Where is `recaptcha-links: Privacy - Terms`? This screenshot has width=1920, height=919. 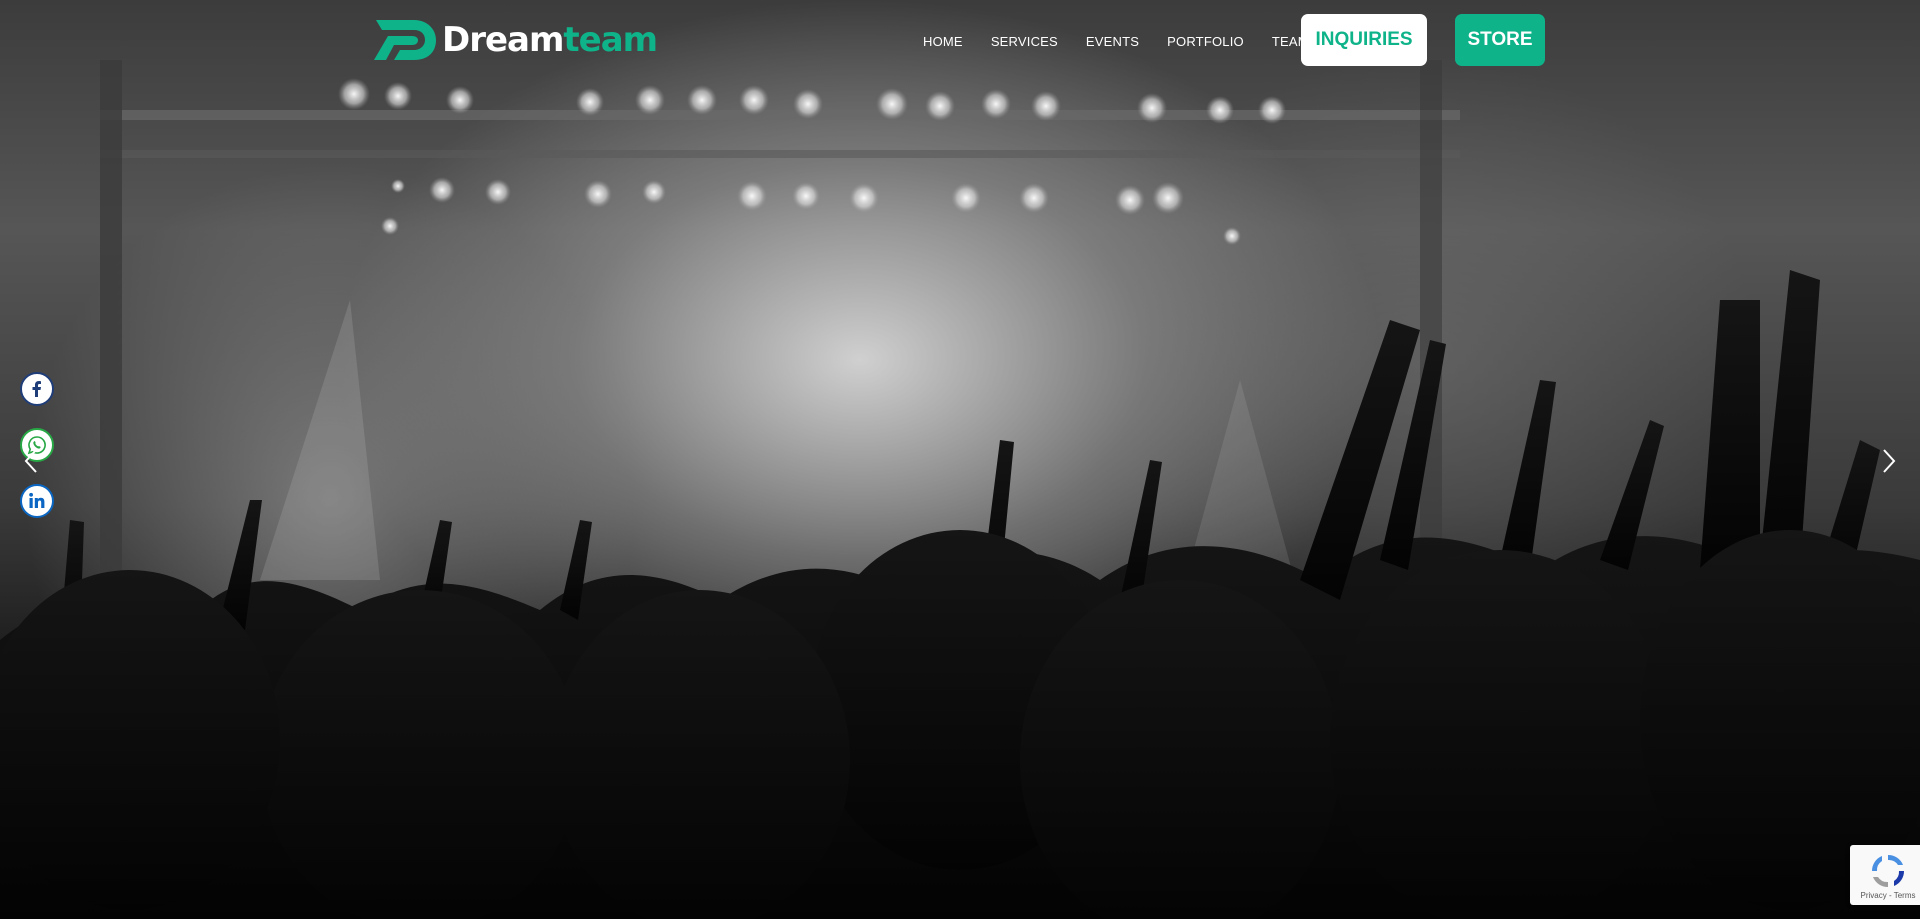 recaptcha-links: Privacy - Terms is located at coordinates (1888, 895).